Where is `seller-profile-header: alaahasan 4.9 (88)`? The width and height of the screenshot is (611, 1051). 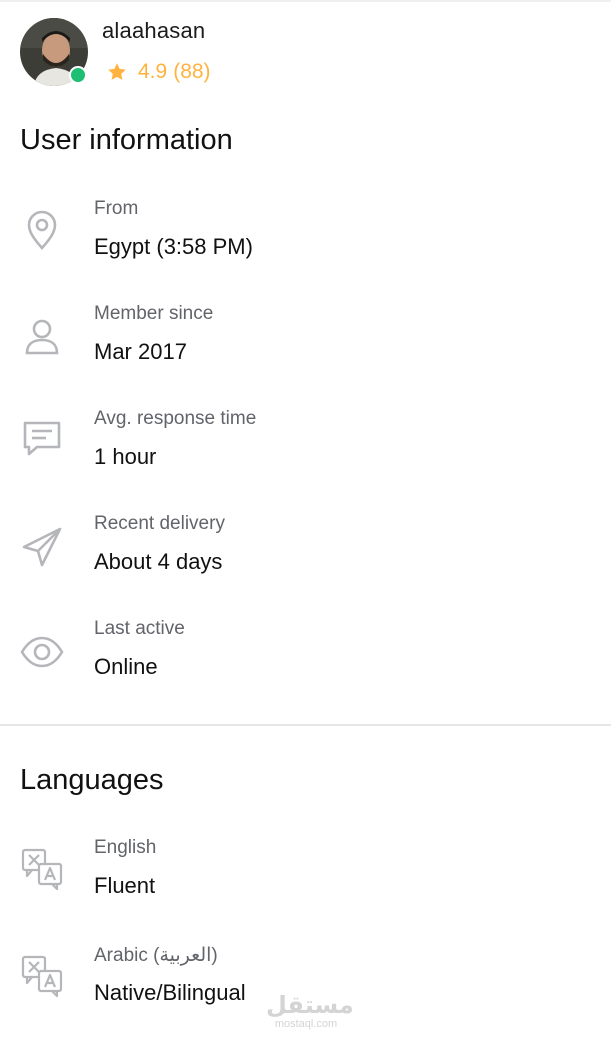 seller-profile-header: alaahasan 4.9 (88) is located at coordinates (300, 54).